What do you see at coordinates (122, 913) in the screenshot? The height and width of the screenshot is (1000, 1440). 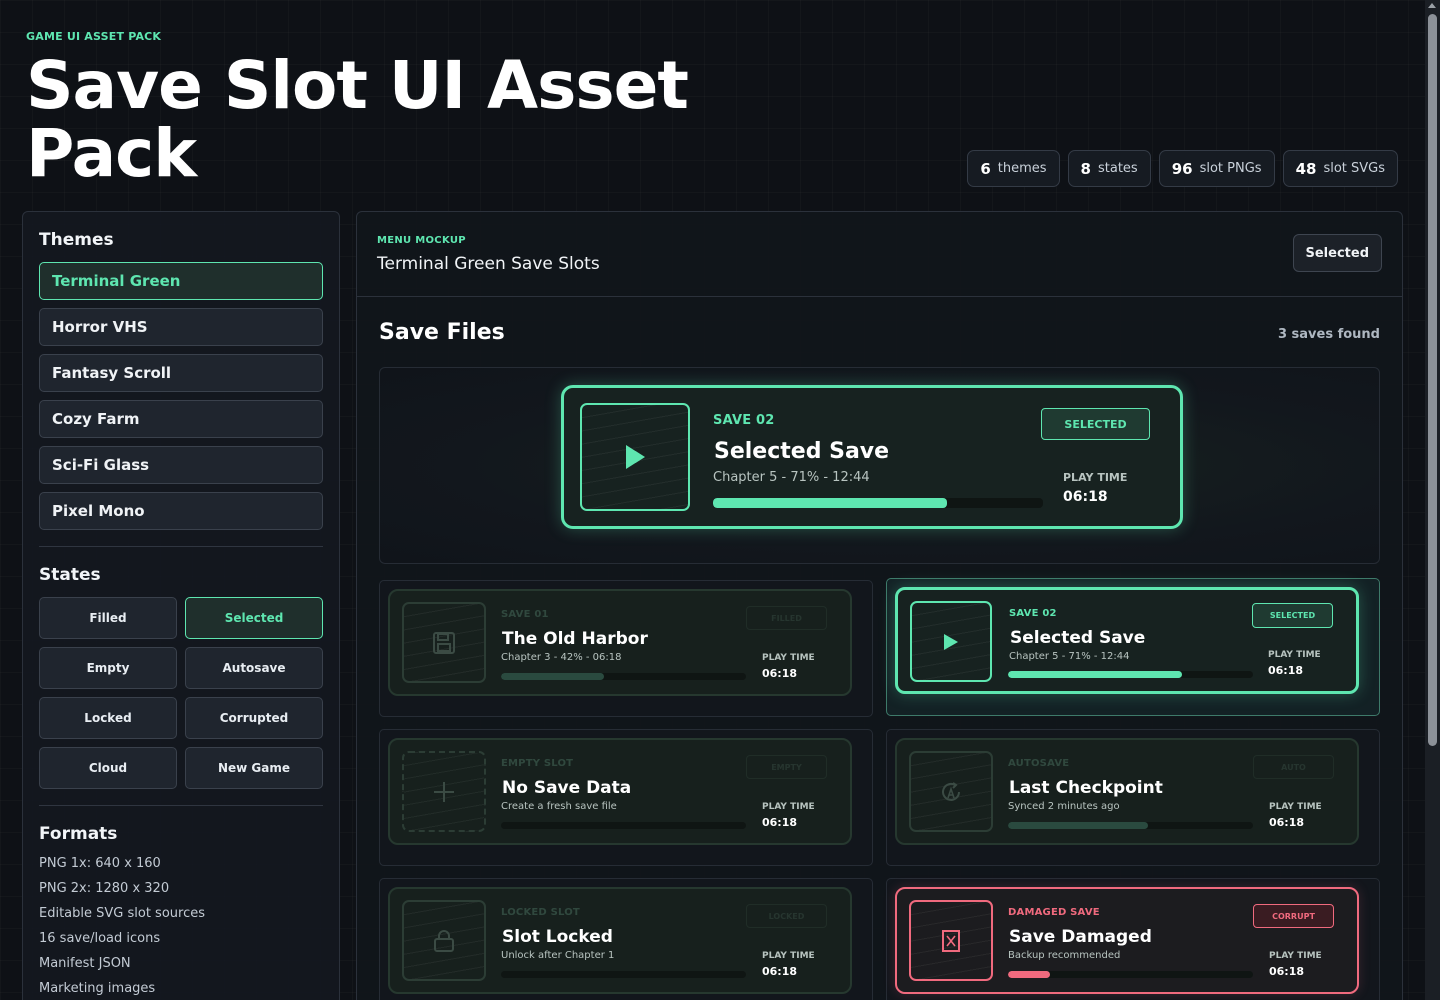 I see `format-item: Editable SVG slot sources` at bounding box center [122, 913].